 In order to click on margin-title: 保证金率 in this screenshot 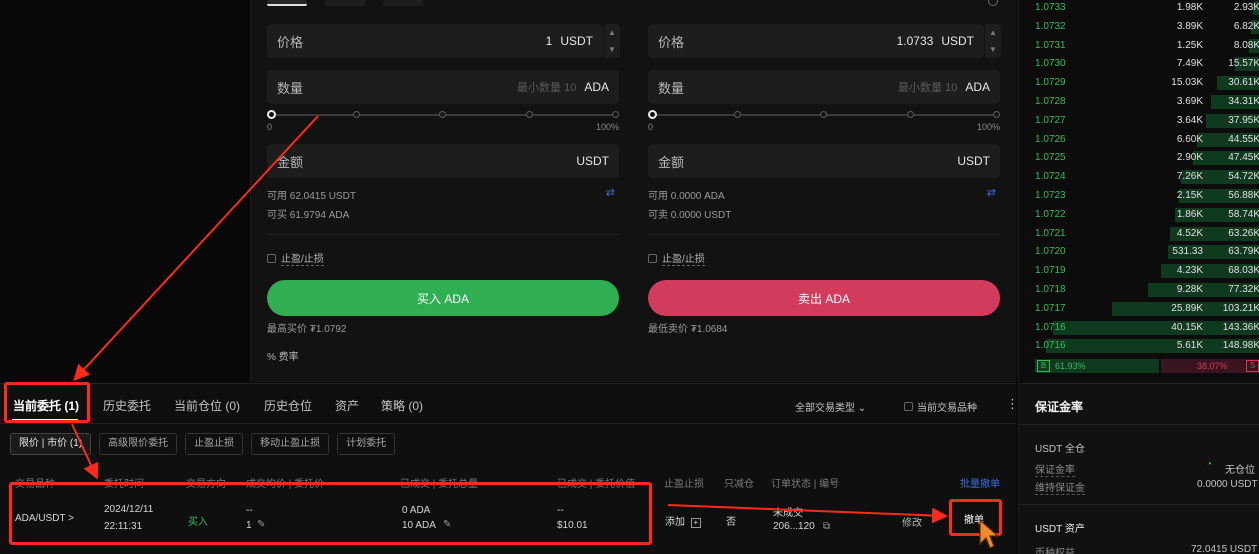, I will do `click(1059, 407)`.